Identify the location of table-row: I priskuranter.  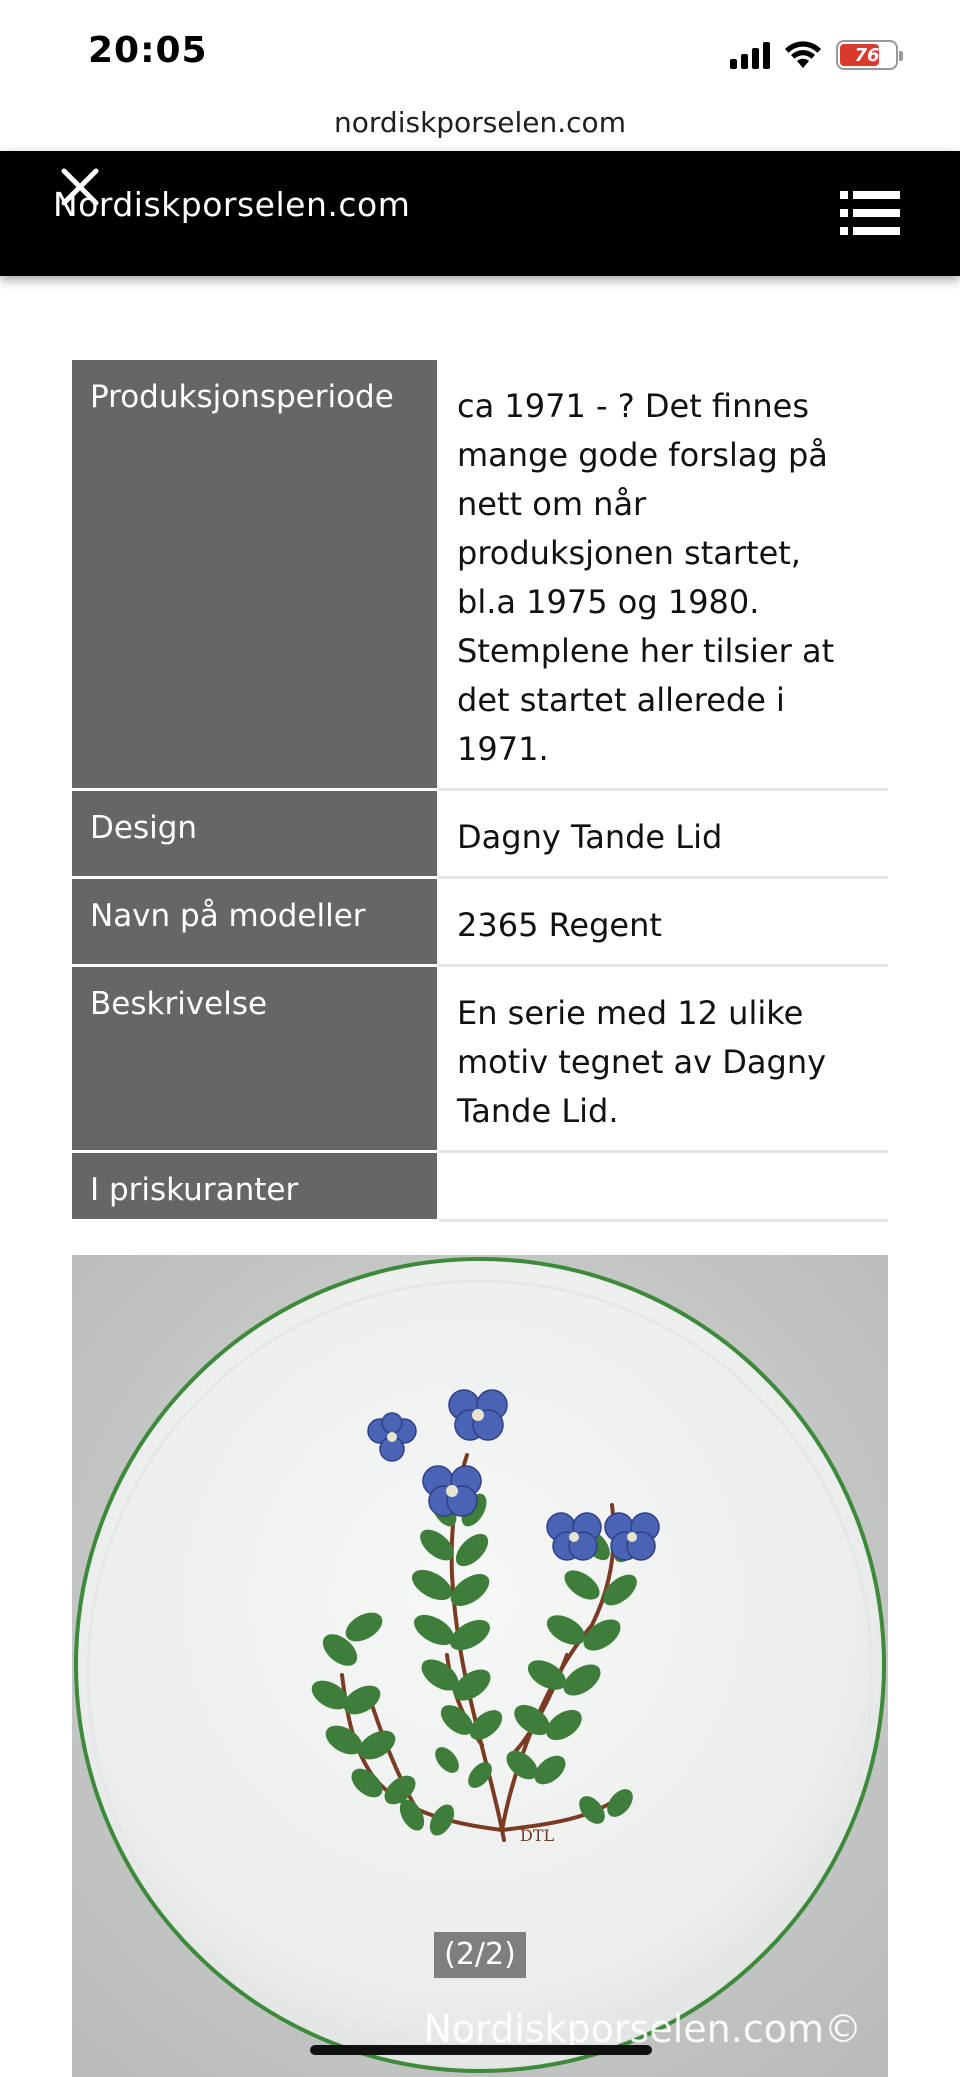
(480, 1187).